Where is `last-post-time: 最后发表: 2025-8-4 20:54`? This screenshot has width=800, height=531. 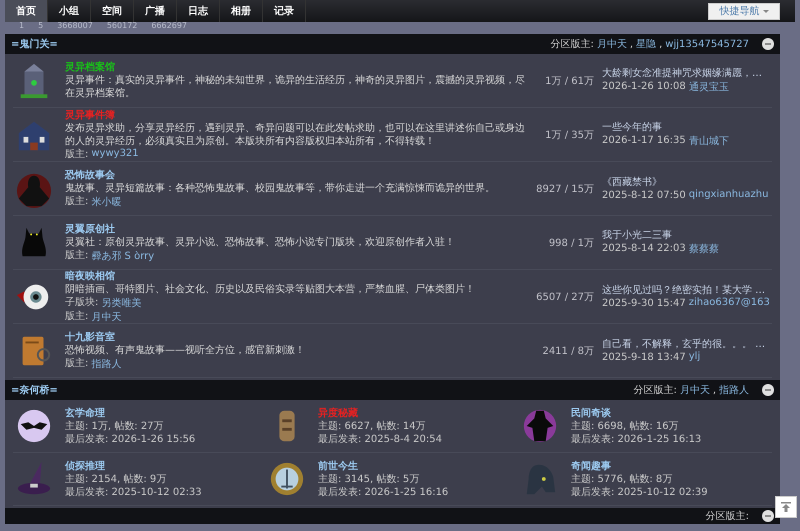 last-post-time: 最后发表: 2025-8-4 20:54 is located at coordinates (380, 439).